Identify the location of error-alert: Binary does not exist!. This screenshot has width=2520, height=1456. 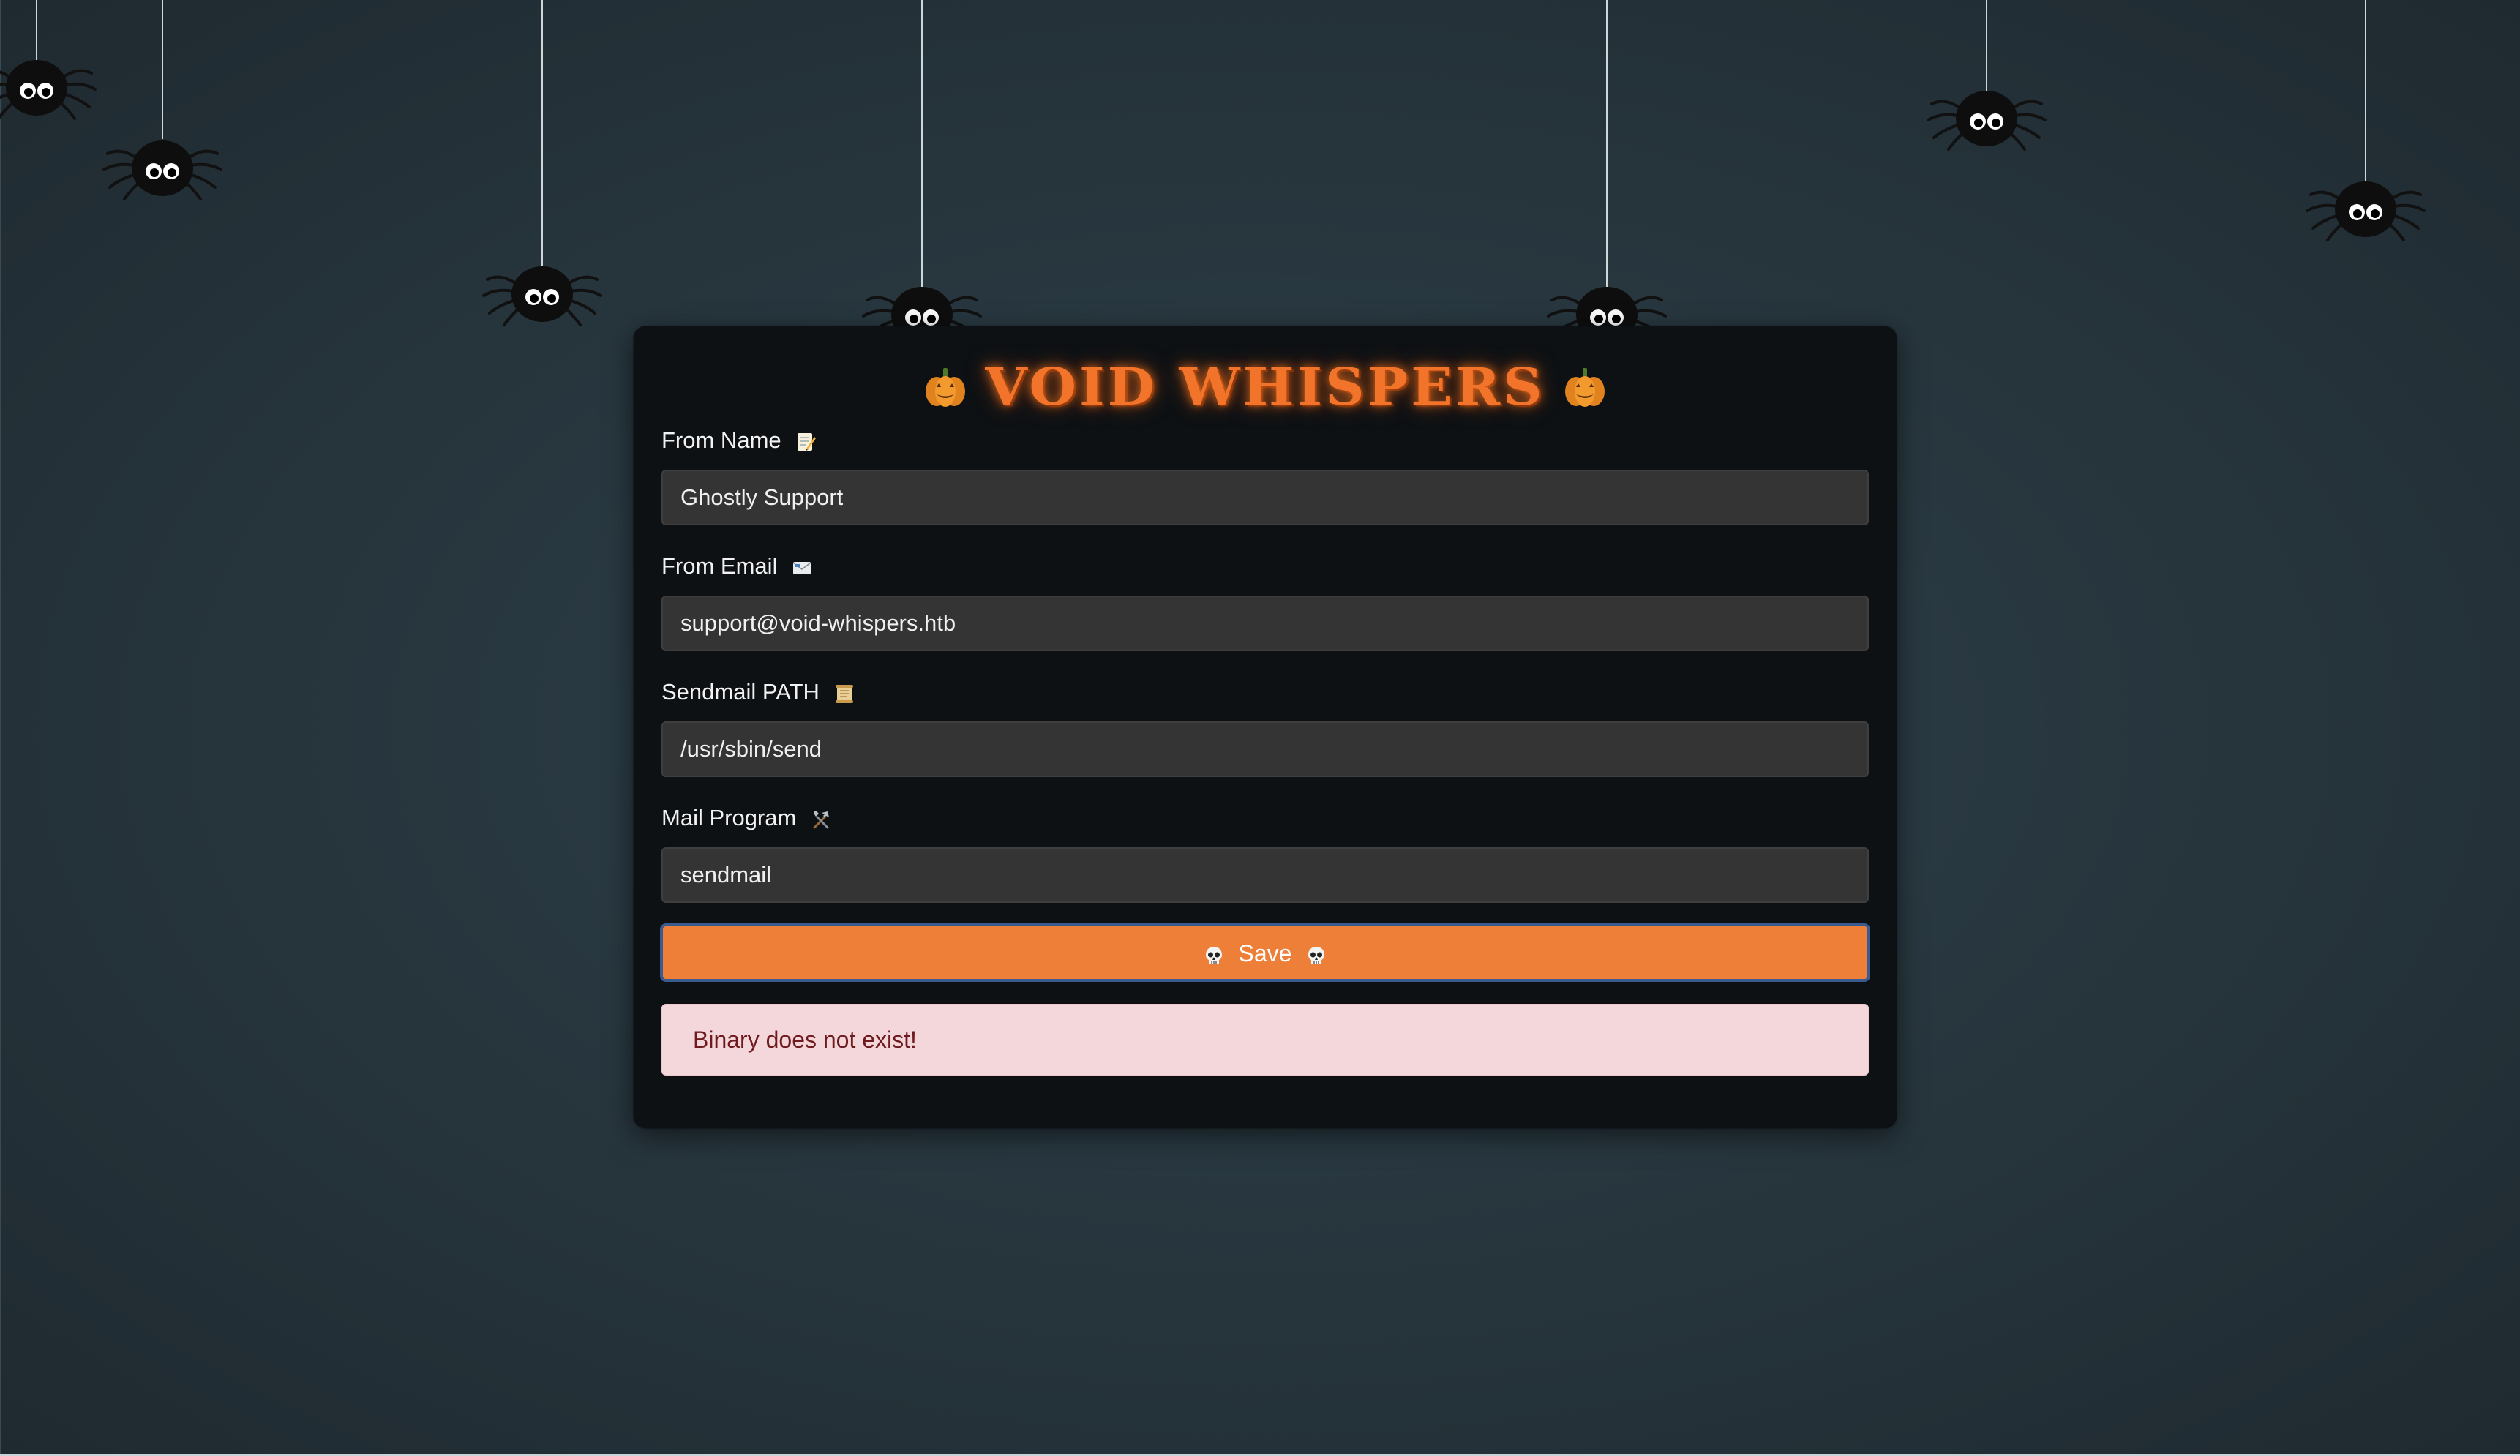
(1265, 1040).